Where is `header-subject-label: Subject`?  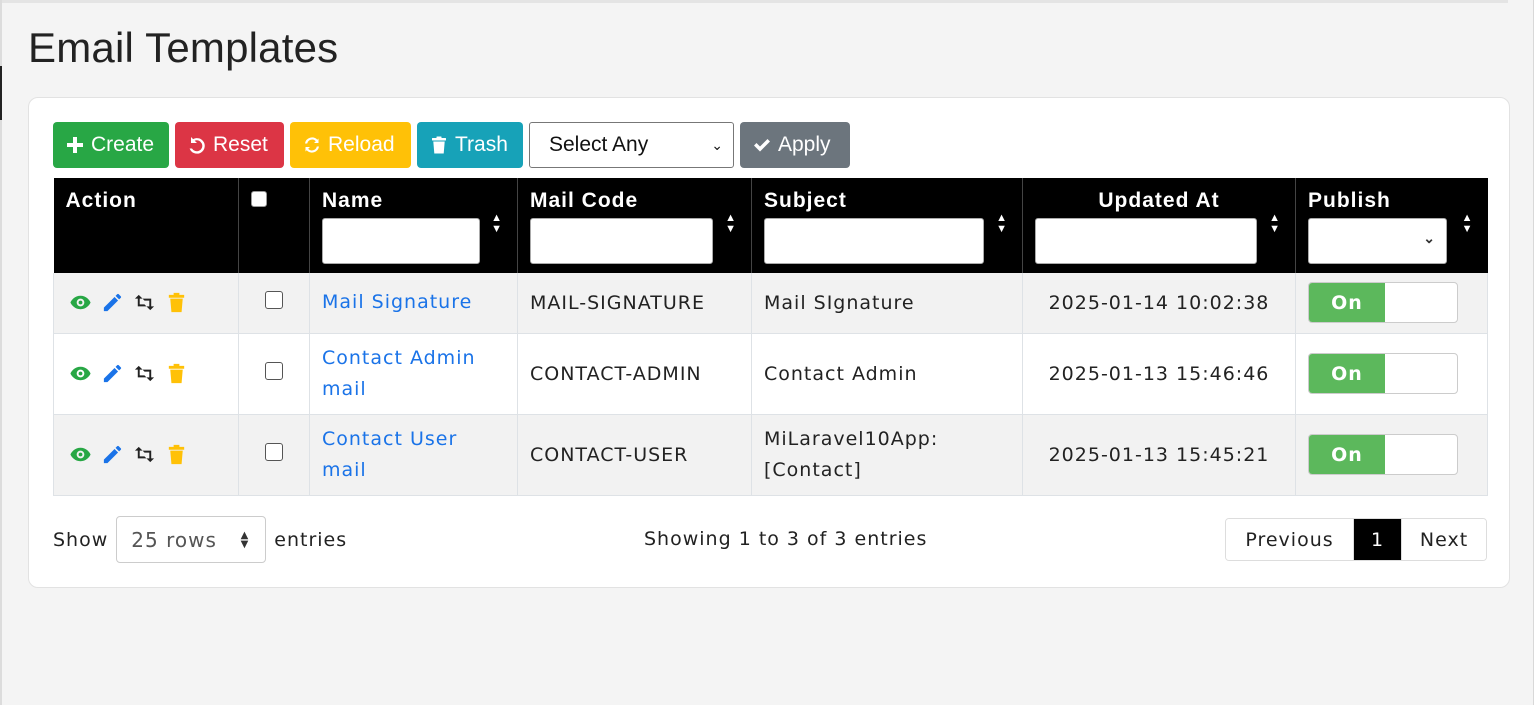 header-subject-label: Subject is located at coordinates (805, 200).